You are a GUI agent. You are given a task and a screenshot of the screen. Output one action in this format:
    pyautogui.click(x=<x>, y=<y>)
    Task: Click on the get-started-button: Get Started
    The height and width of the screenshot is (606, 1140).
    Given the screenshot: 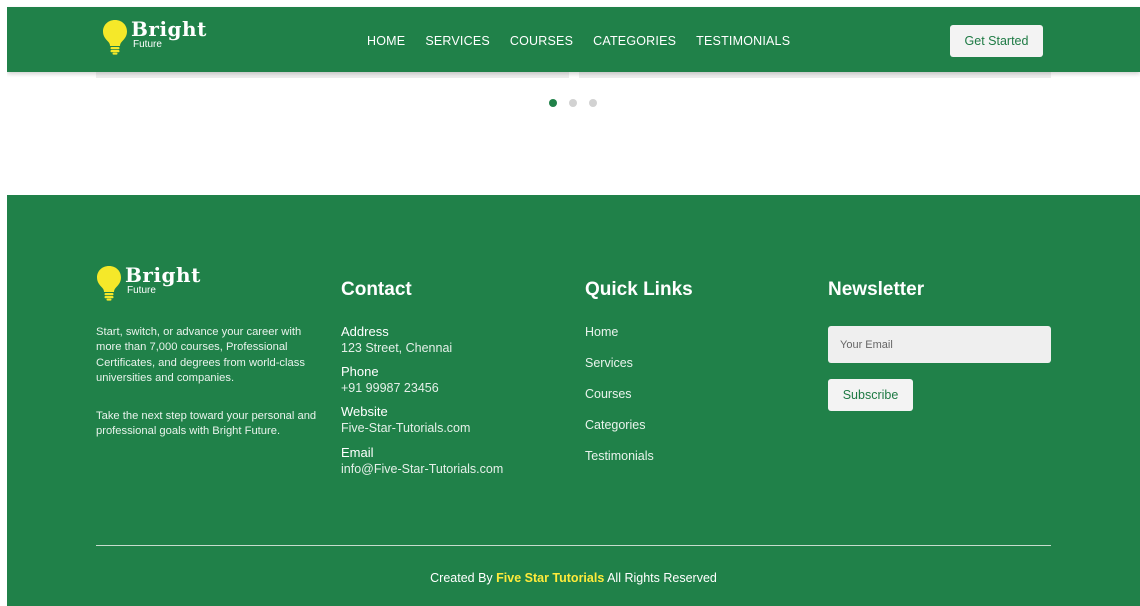 What is the action you would take?
    pyautogui.click(x=996, y=41)
    